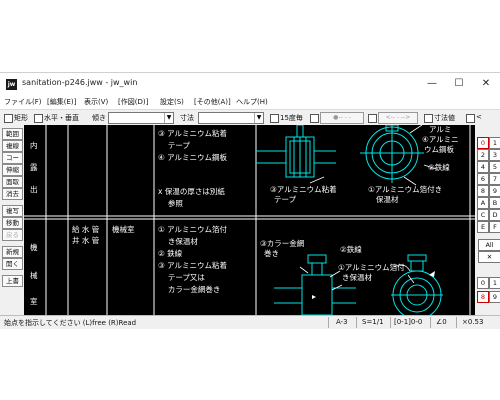 Image resolution: width=500 pixels, height=400 pixels. Describe the element at coordinates (494, 179) in the screenshot. I see `layer-7: 7` at that location.